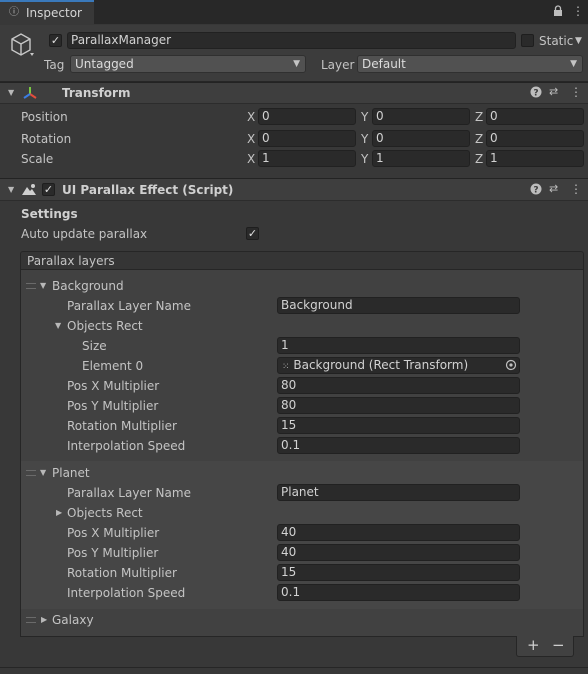 The width and height of the screenshot is (588, 674). Describe the element at coordinates (533, 645) in the screenshot. I see `add-element-button: +` at that location.